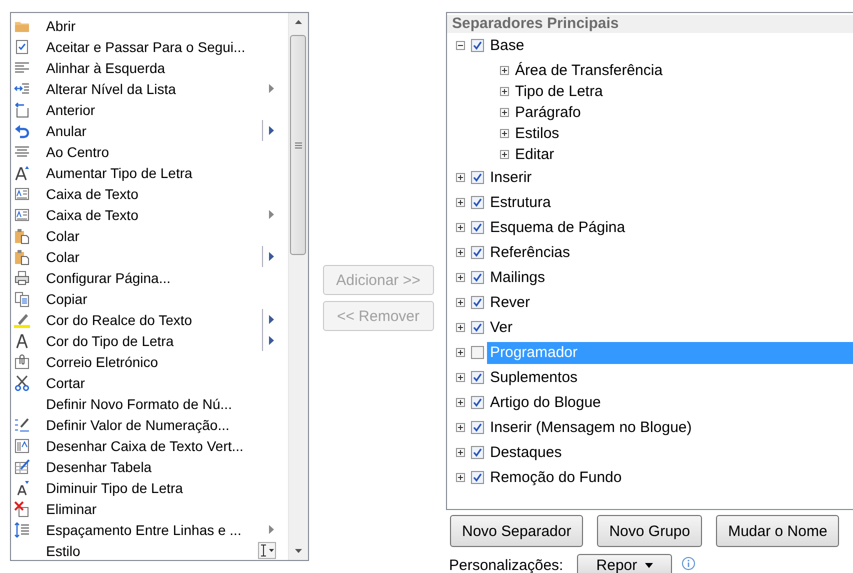  What do you see at coordinates (669, 203) in the screenshot?
I see `tab-name: Estrutura` at bounding box center [669, 203].